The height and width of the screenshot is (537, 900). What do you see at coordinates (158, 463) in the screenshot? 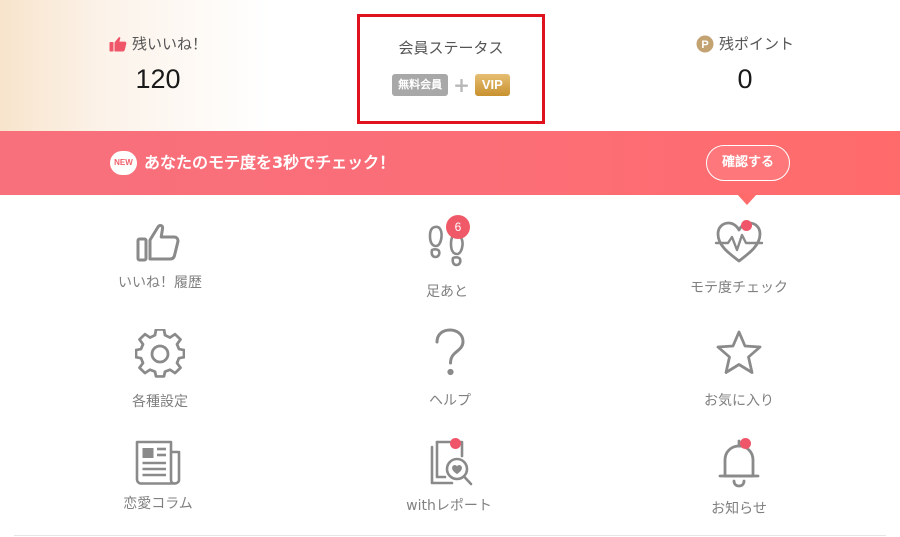
I see `newspaper-icon` at bounding box center [158, 463].